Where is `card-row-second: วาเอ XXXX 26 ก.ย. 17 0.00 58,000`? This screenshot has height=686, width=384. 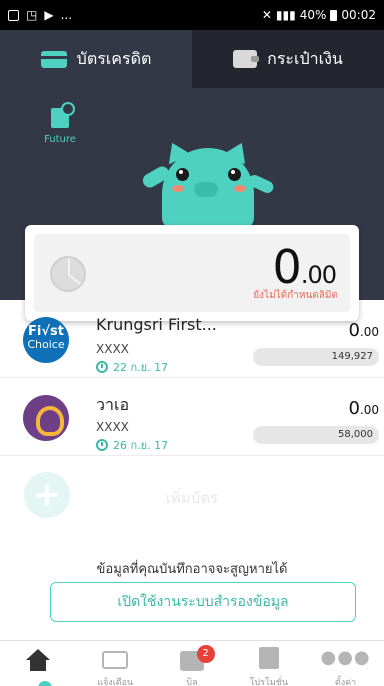 card-row-second: วาเอ XXXX 26 ก.ย. 17 0.00 58,000 is located at coordinates (192, 417).